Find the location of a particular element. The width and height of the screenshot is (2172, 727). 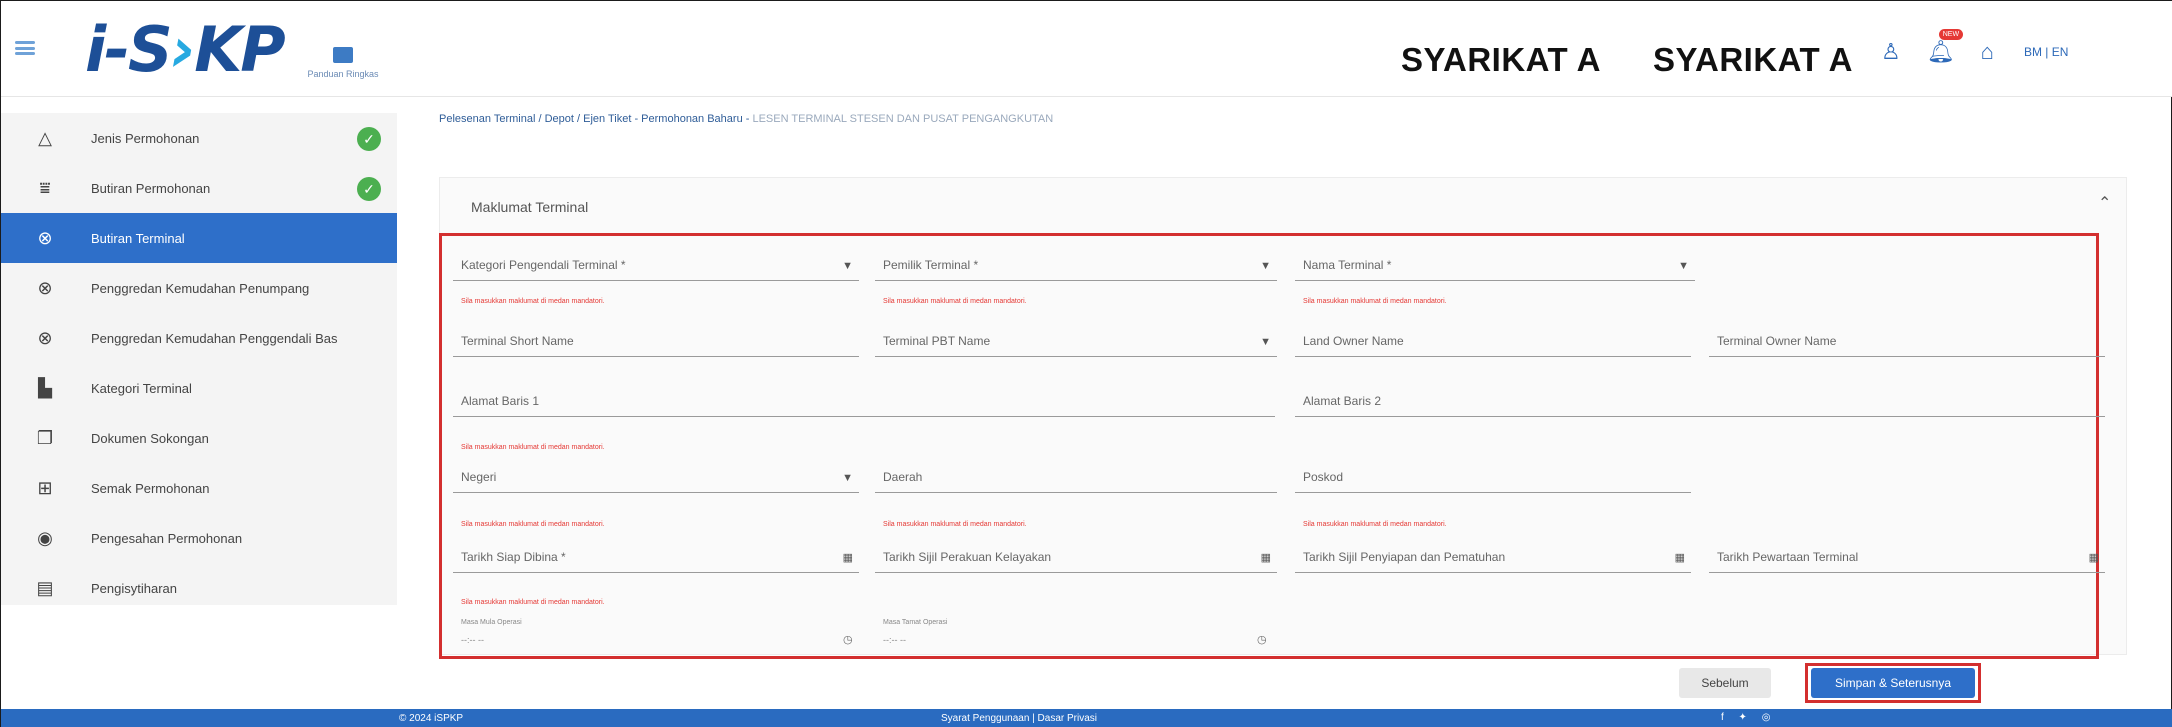

sidebar-item-semak-permohonan: ⊞ Semak Permohonan is located at coordinates (199, 488).